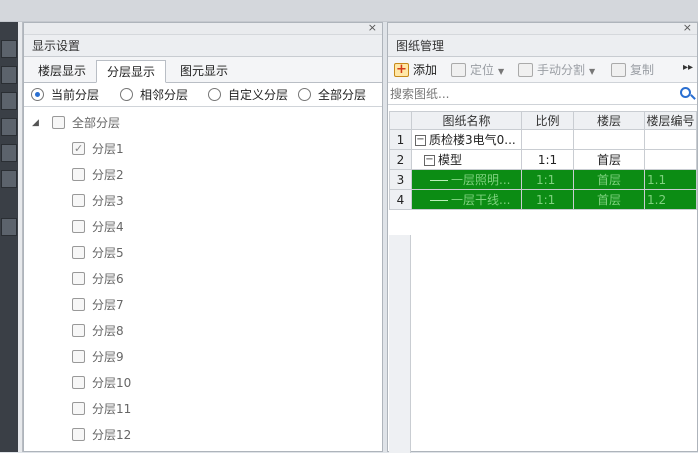 This screenshot has width=698, height=453. Describe the element at coordinates (131, 71) in the screenshot. I see `tab-layer-display: 分层显示` at that location.